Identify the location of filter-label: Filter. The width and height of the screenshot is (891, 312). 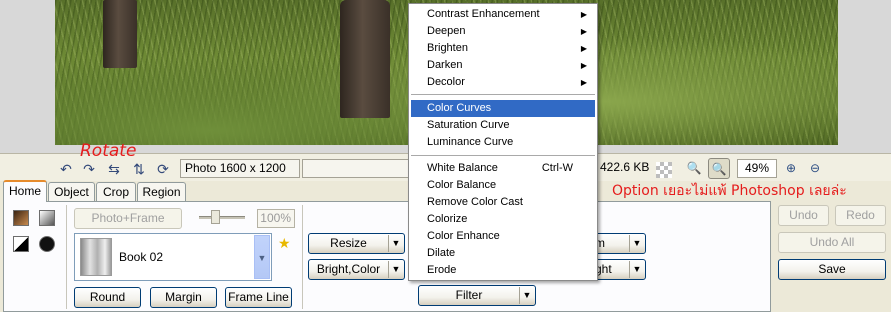
(469, 295).